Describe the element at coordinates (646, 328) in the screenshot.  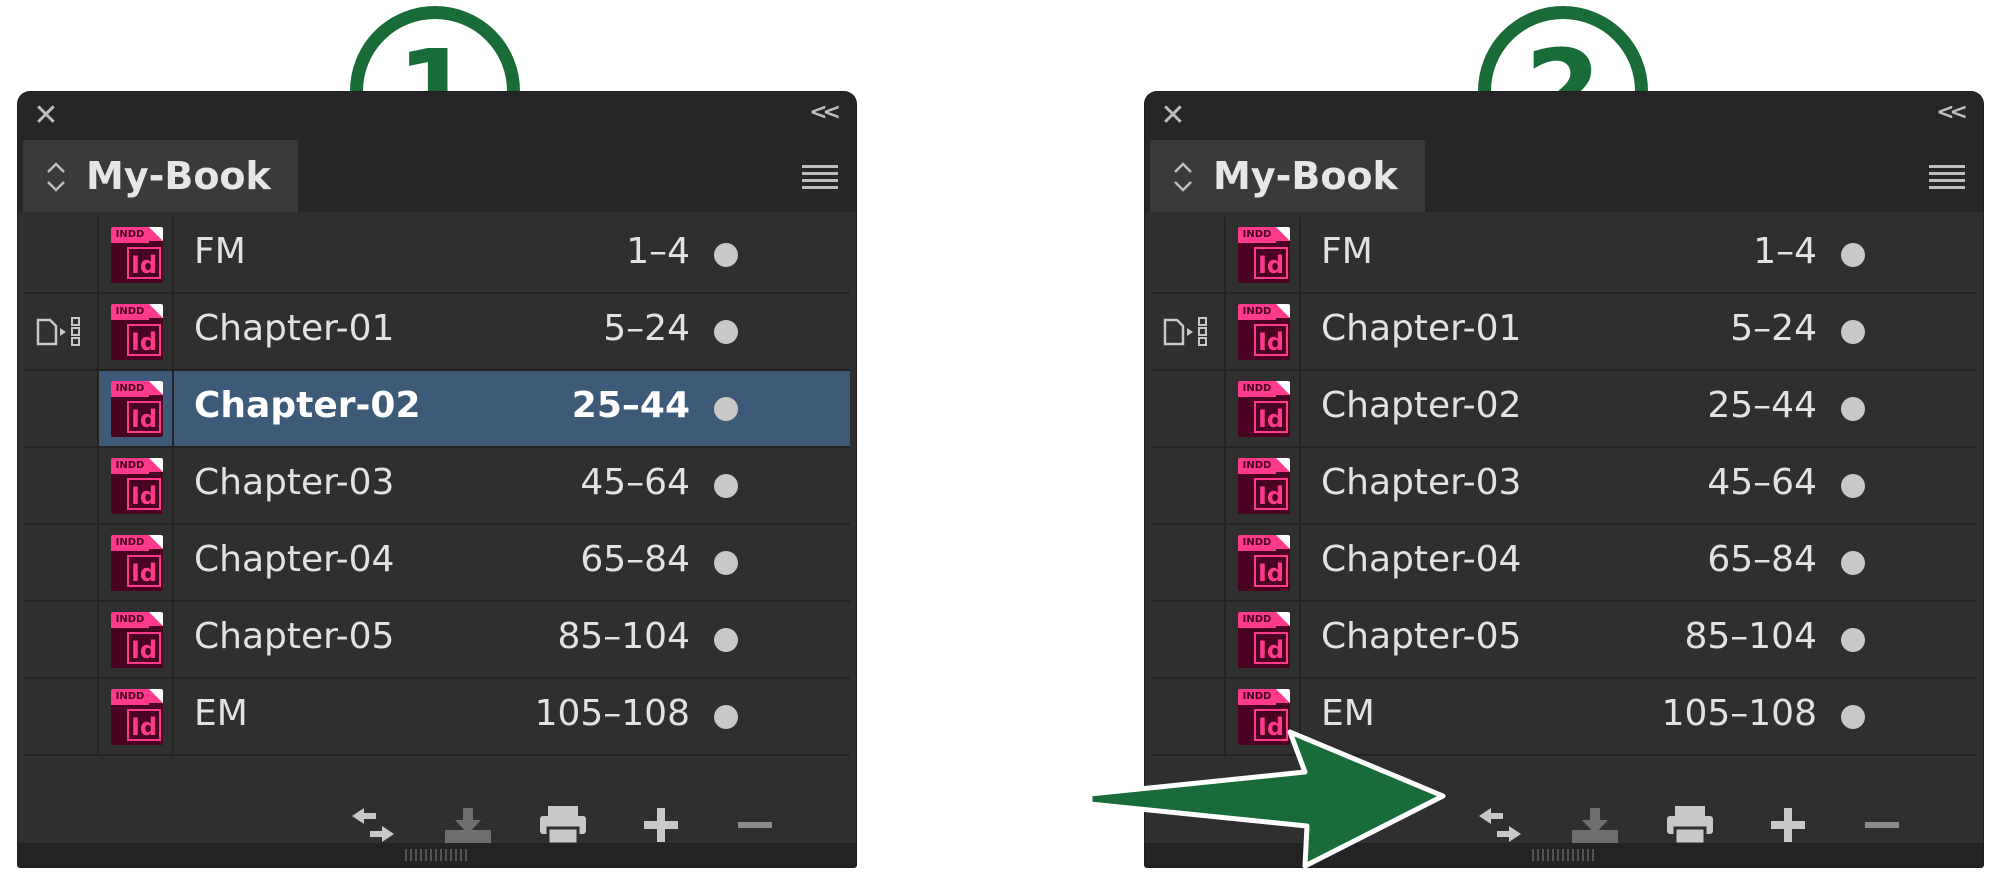
I see `page-range: 5–24` at that location.